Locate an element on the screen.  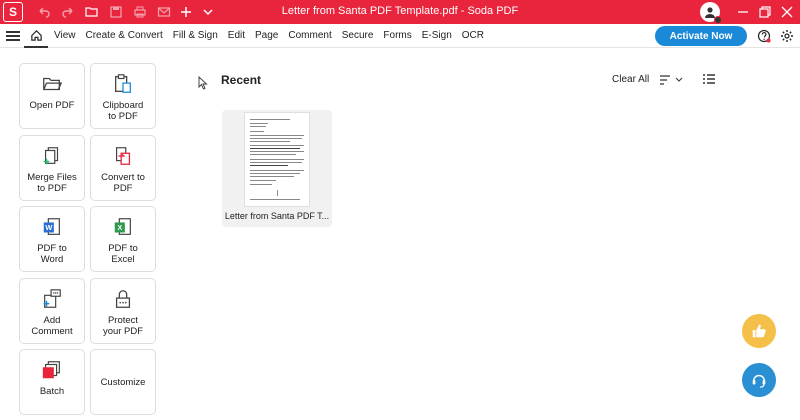
restore-icon is located at coordinates (765, 12).